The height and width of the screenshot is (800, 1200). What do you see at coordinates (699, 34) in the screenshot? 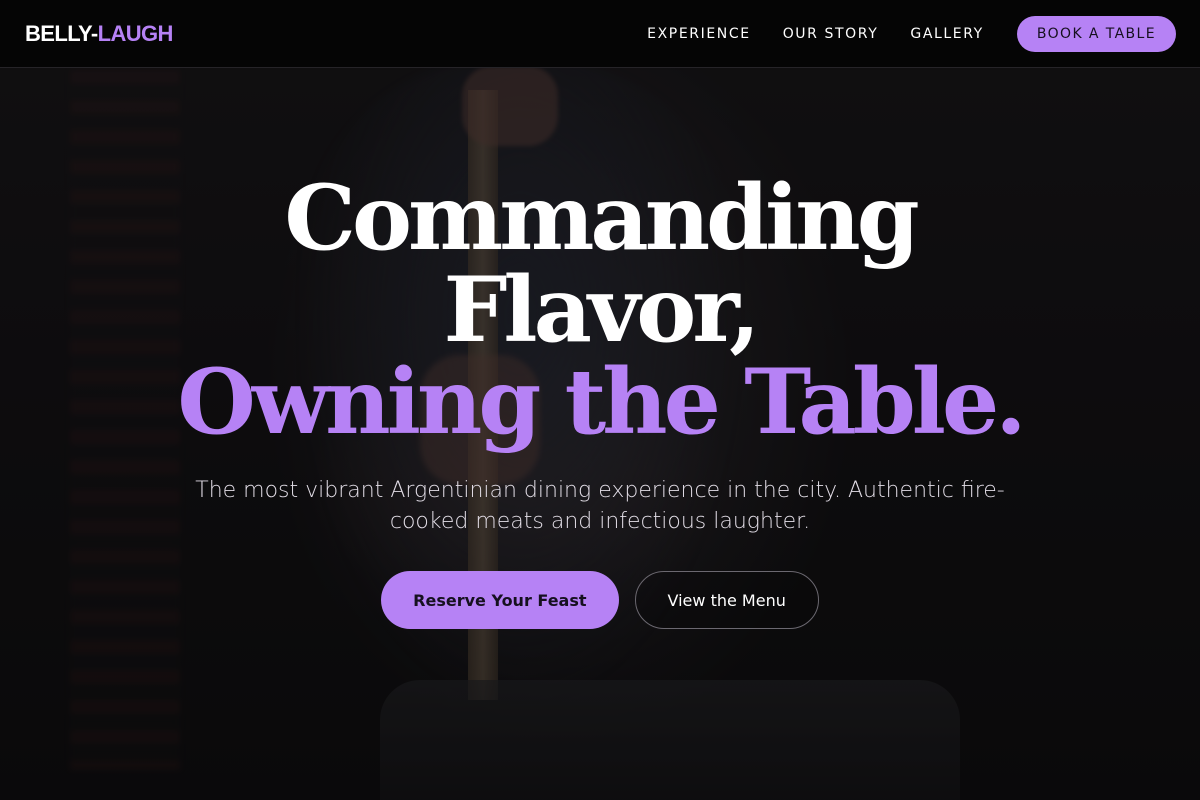
I see `nav-link-experience: EXPERIENCE` at bounding box center [699, 34].